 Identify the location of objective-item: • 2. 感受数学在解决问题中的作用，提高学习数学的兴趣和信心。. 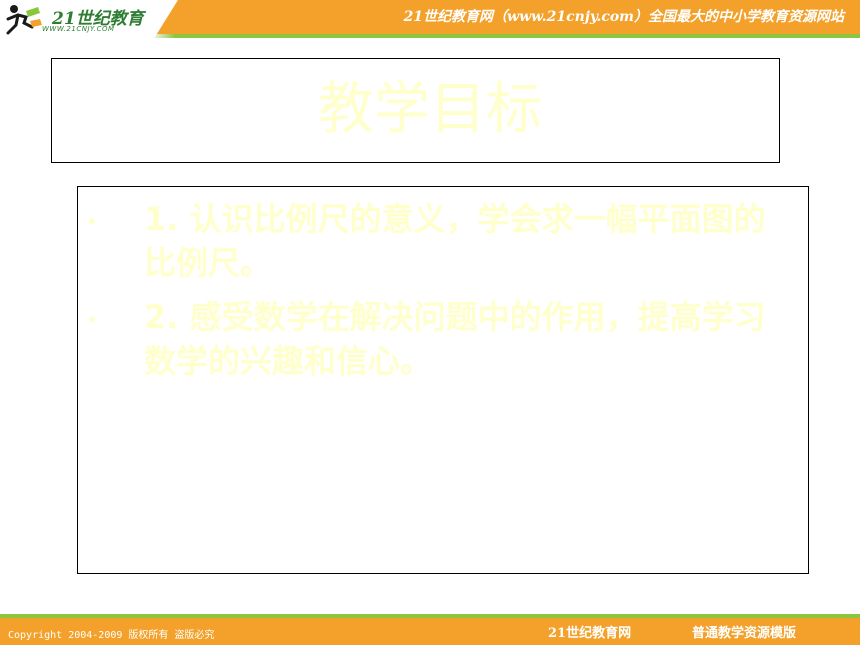
(444, 340).